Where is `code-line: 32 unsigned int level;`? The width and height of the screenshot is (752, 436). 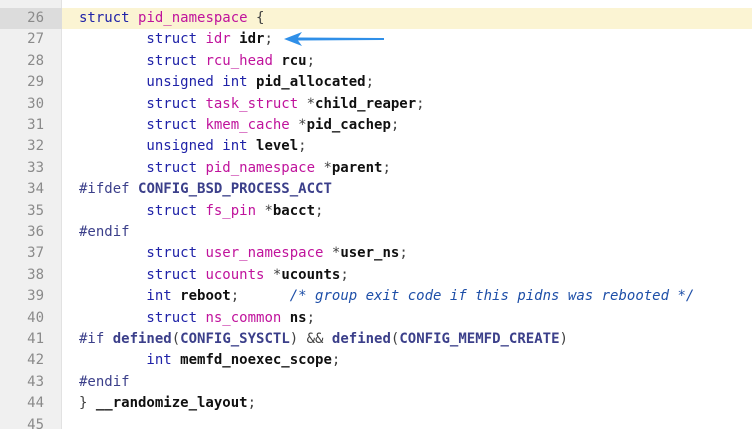
code-line: 32 unsigned int level; is located at coordinates (376, 146).